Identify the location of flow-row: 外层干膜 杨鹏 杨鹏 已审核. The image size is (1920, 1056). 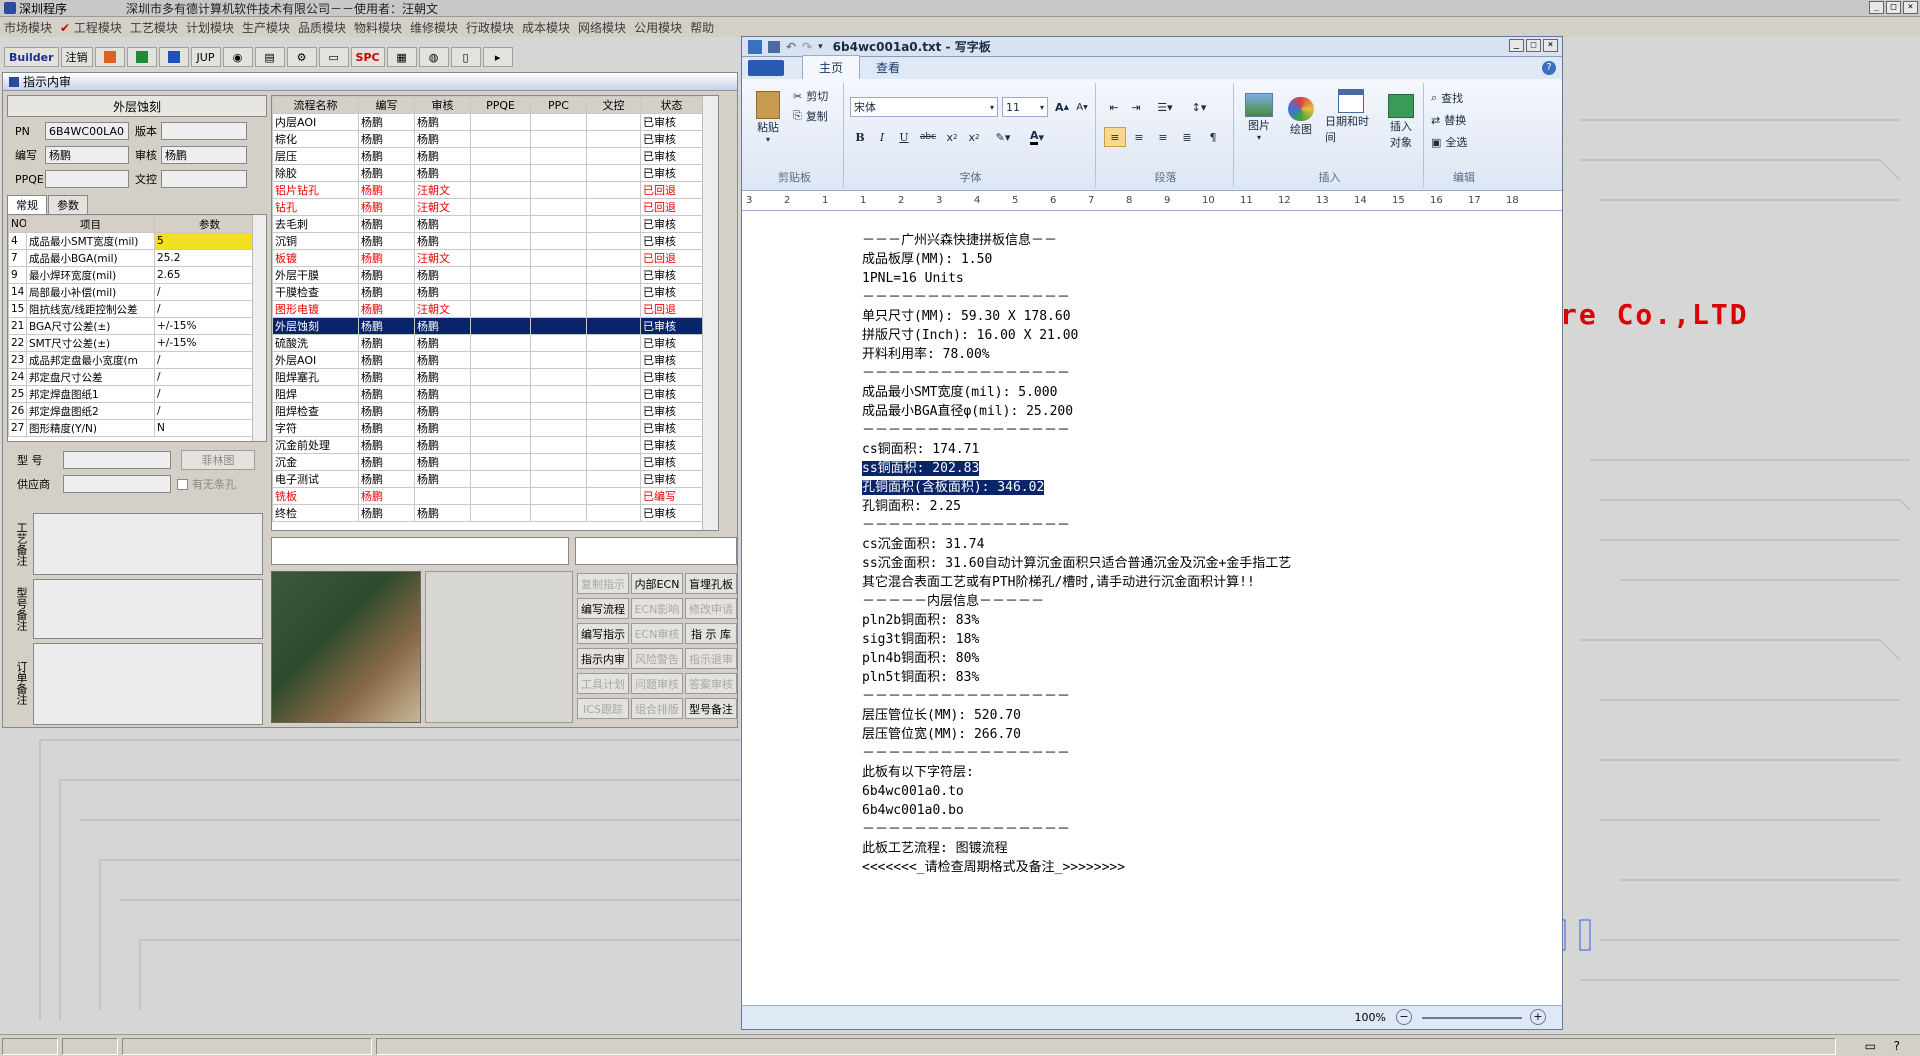
(487, 275).